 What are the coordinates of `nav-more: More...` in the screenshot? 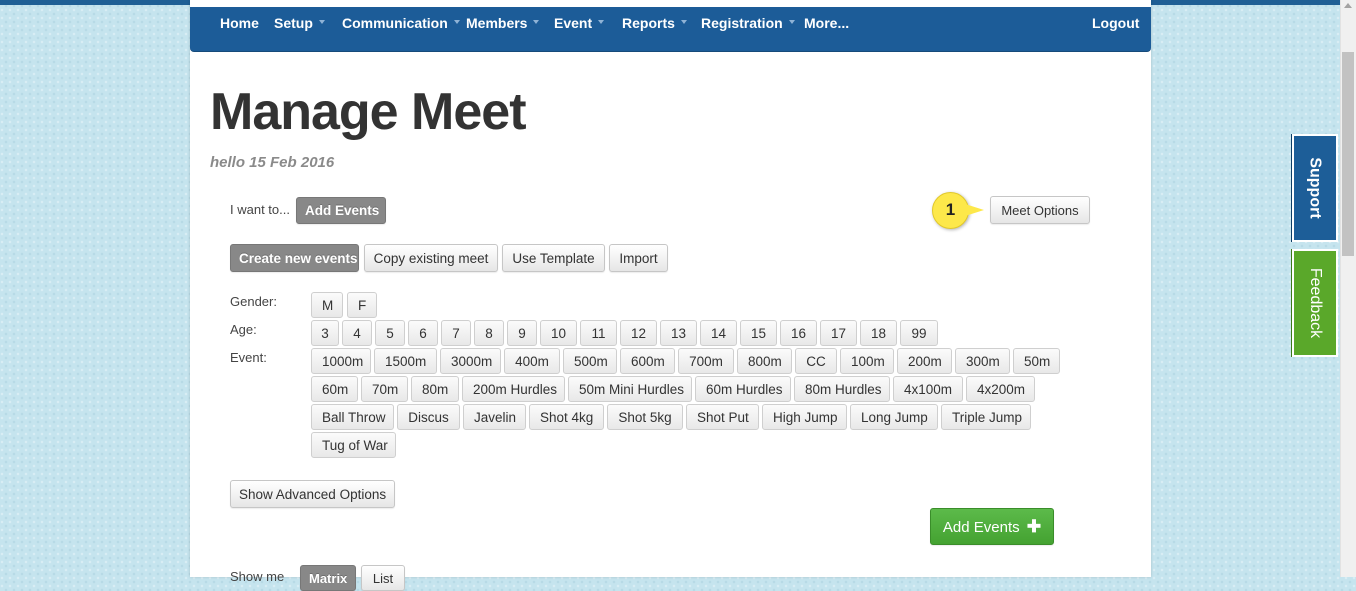 It's located at (826, 23).